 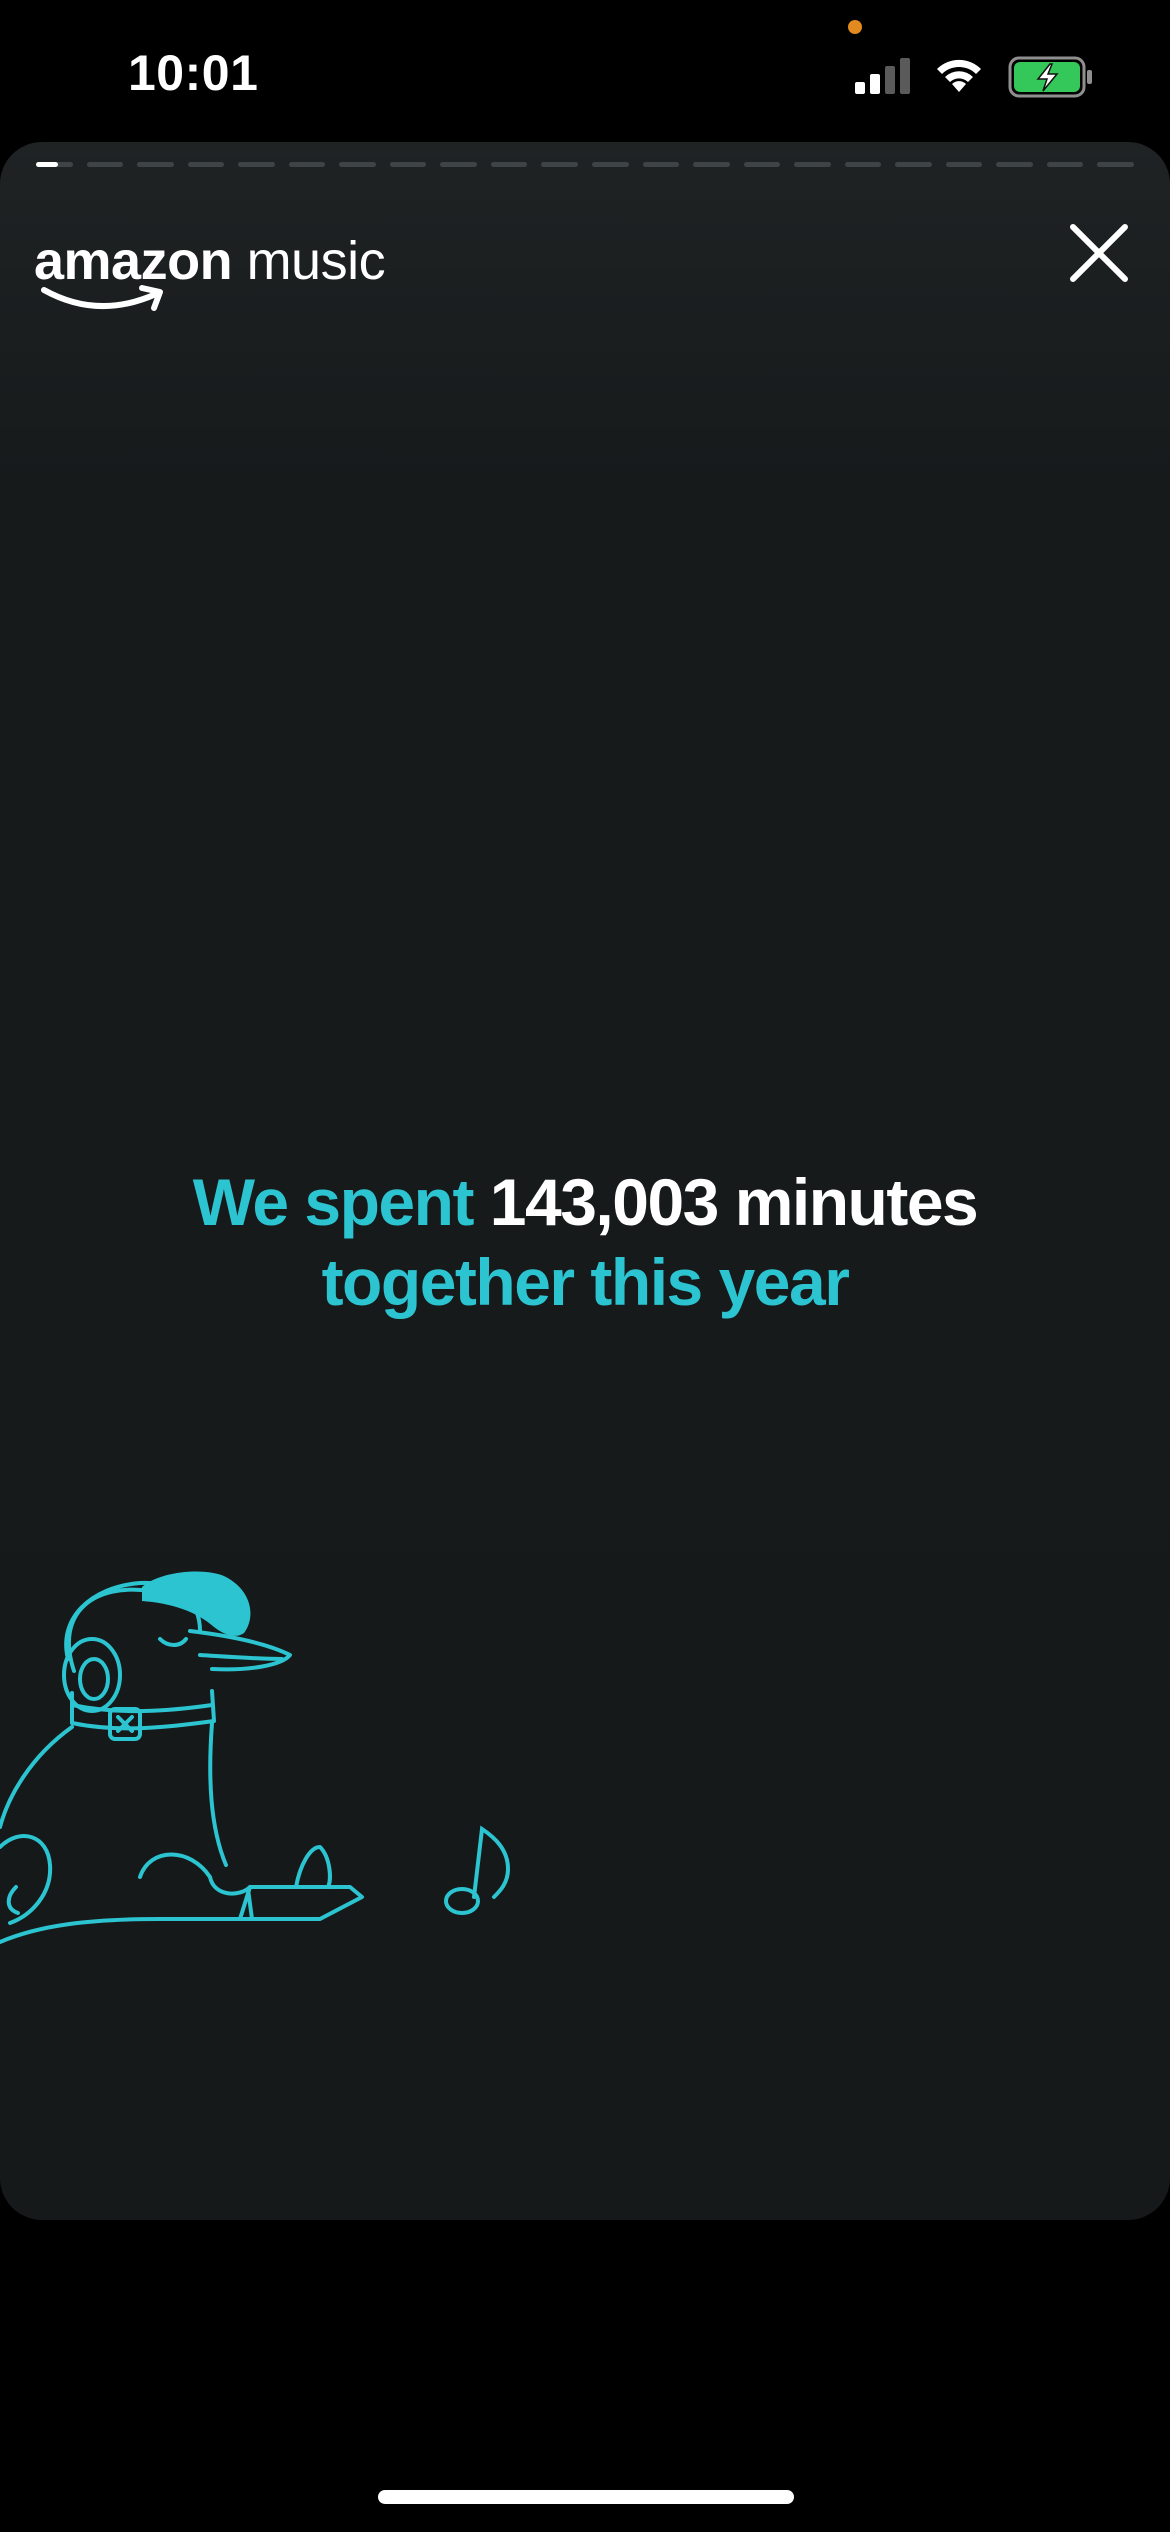 I want to click on close-button, so click(x=1099, y=253).